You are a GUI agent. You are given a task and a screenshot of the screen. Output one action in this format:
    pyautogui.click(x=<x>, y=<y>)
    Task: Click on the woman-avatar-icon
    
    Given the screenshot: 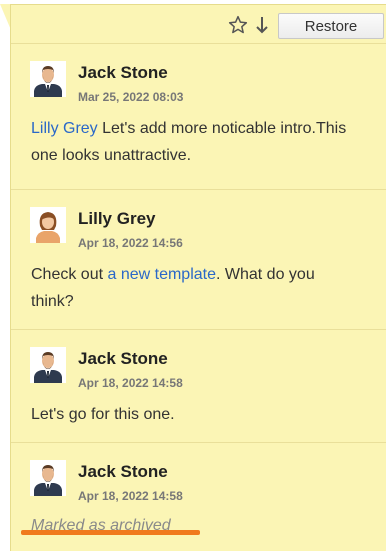 What is the action you would take?
    pyautogui.click(x=48, y=225)
    